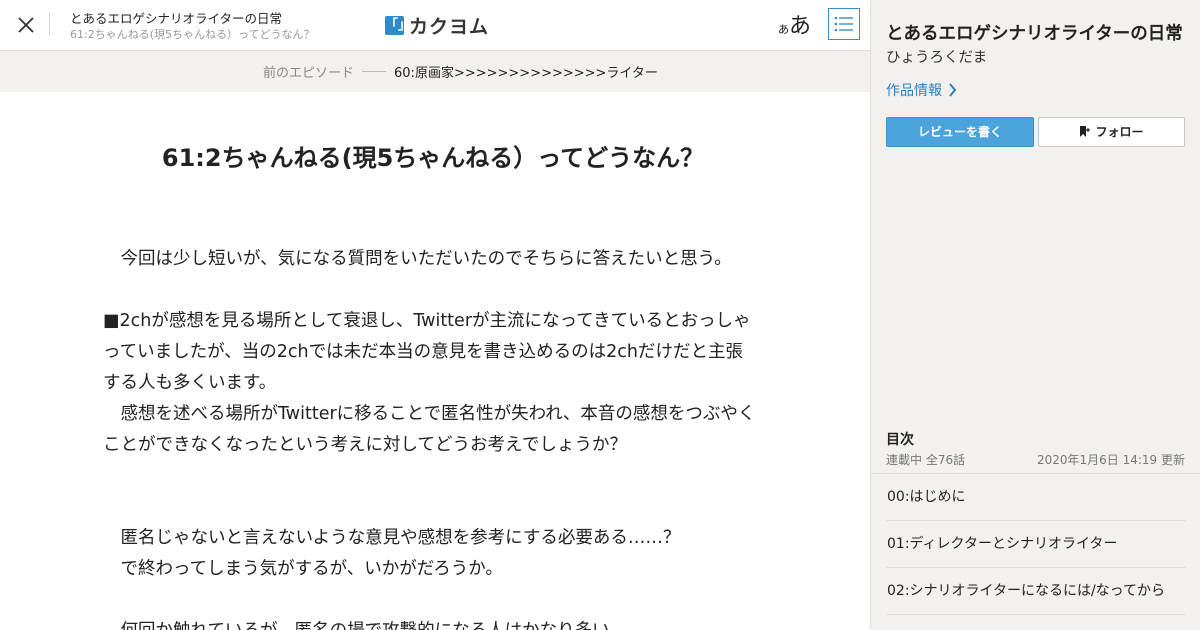 This screenshot has width=1200, height=630. I want to click on body-line: する人も多くいます。, so click(190, 383).